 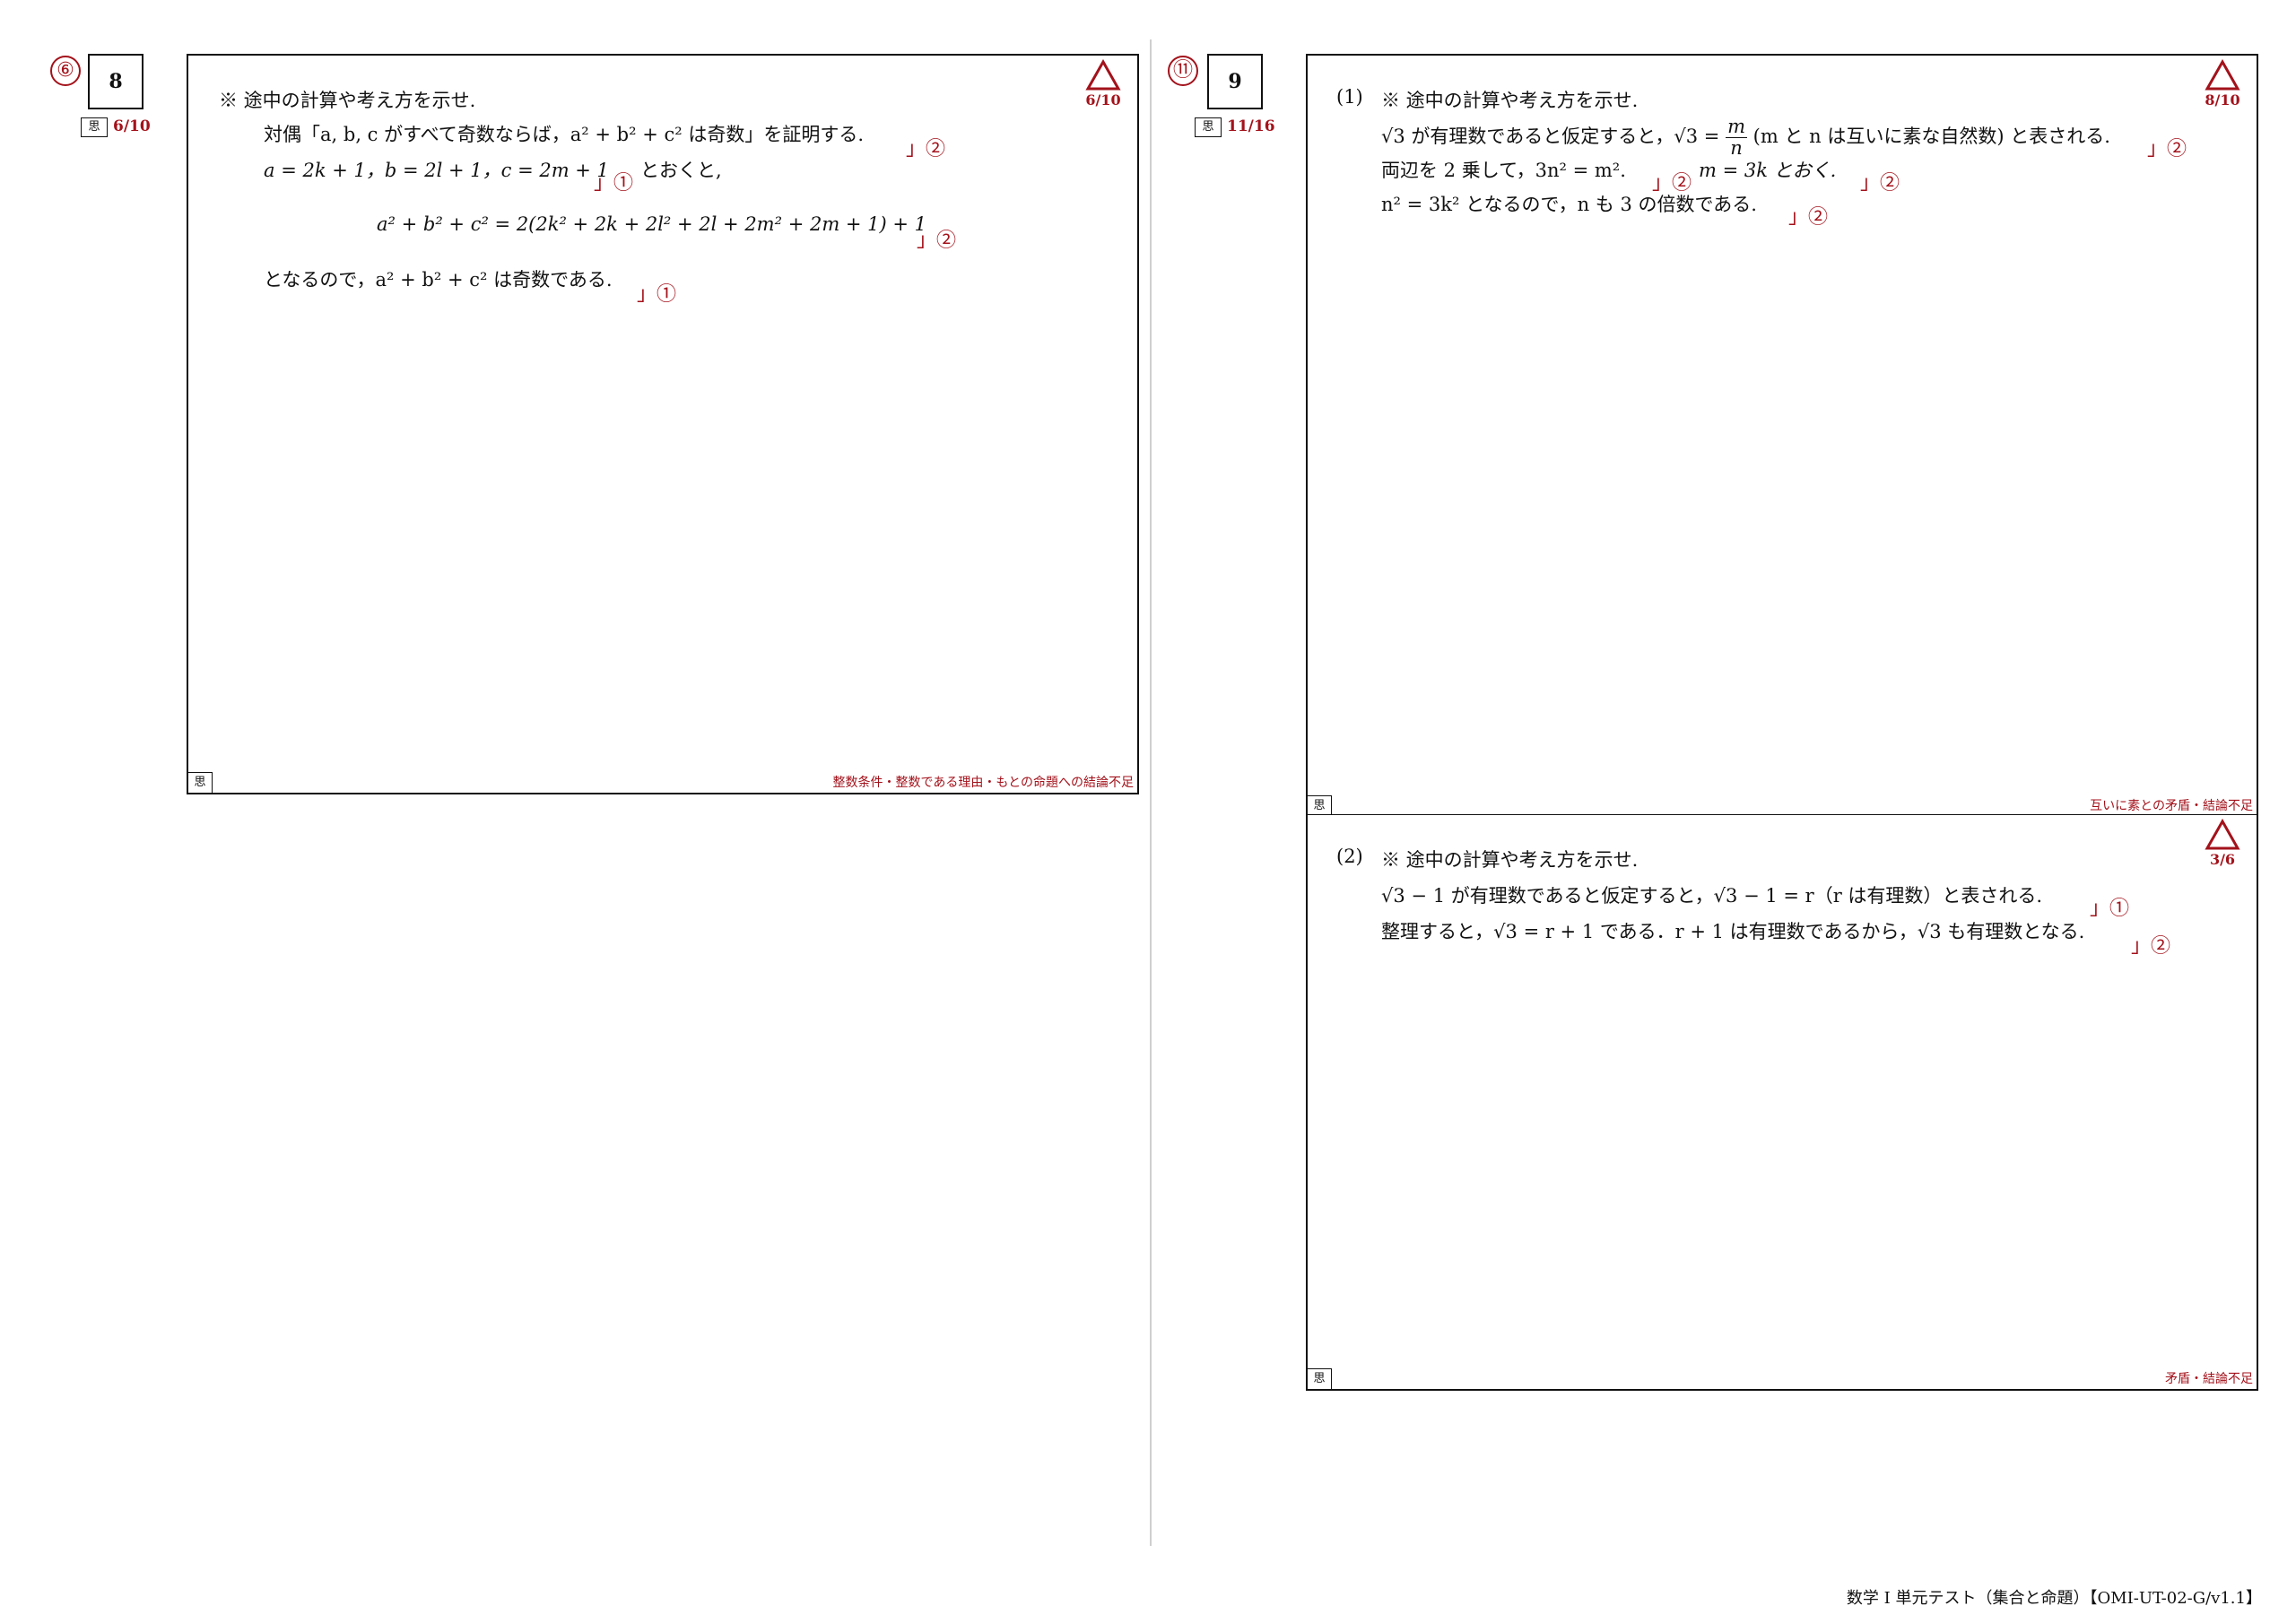 I want to click on grading-mark-2: 」①, so click(x=614, y=183).